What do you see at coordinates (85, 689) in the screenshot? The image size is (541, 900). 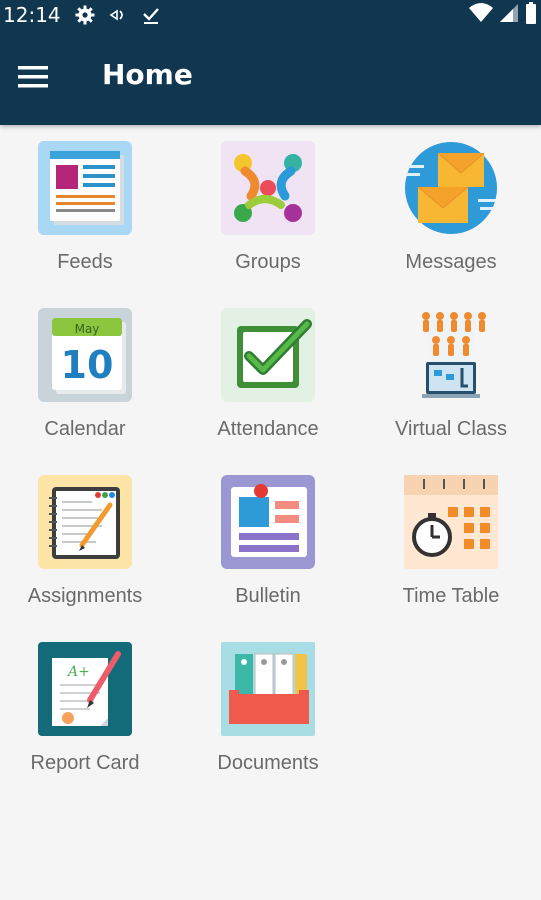 I see `report-card-icon: A+` at bounding box center [85, 689].